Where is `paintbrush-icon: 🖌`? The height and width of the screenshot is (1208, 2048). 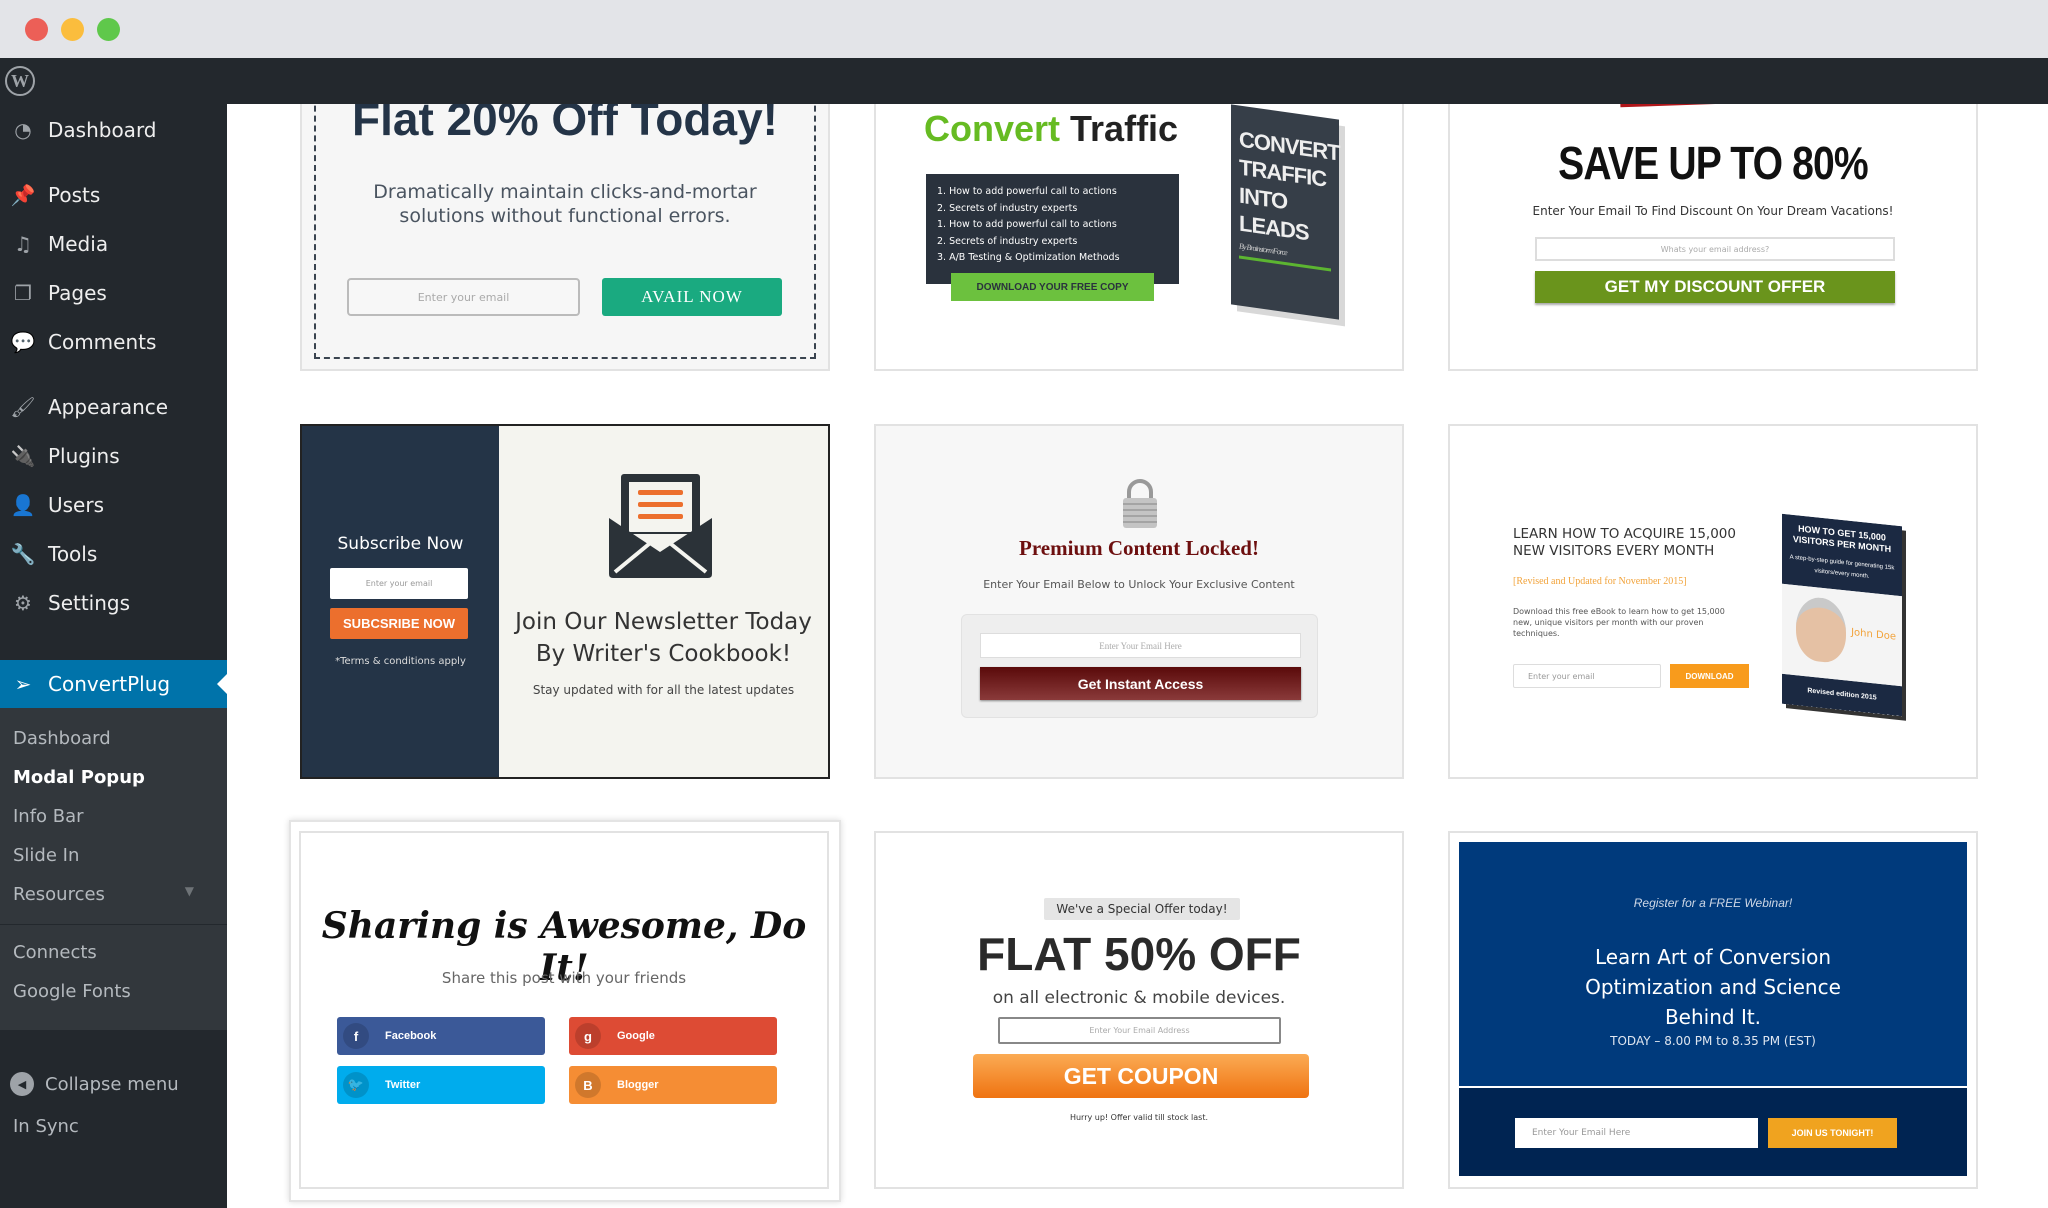
paintbrush-icon: 🖌 is located at coordinates (23, 407).